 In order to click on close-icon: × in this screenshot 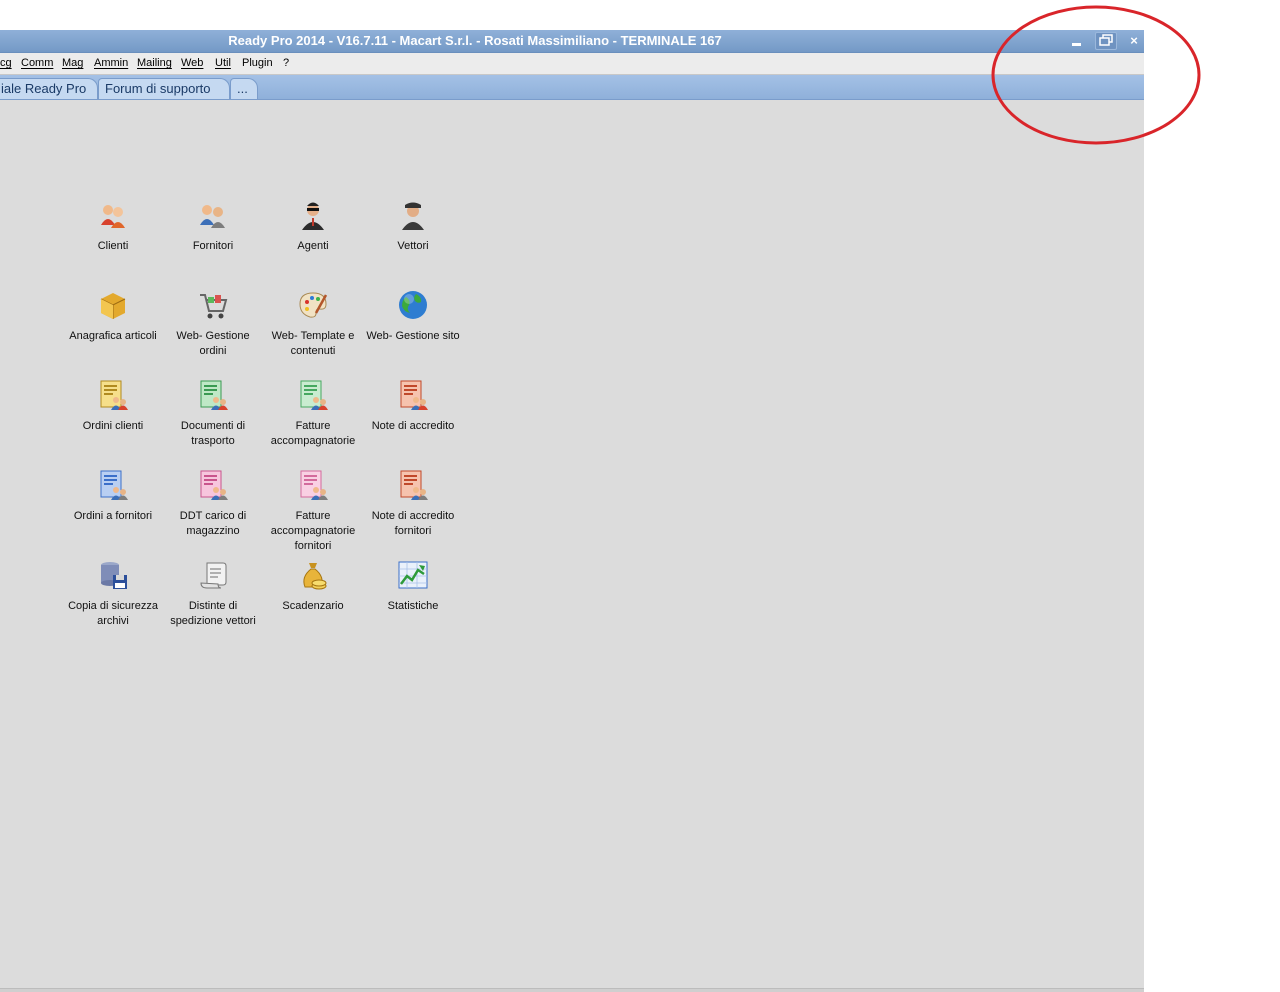, I will do `click(1134, 40)`.